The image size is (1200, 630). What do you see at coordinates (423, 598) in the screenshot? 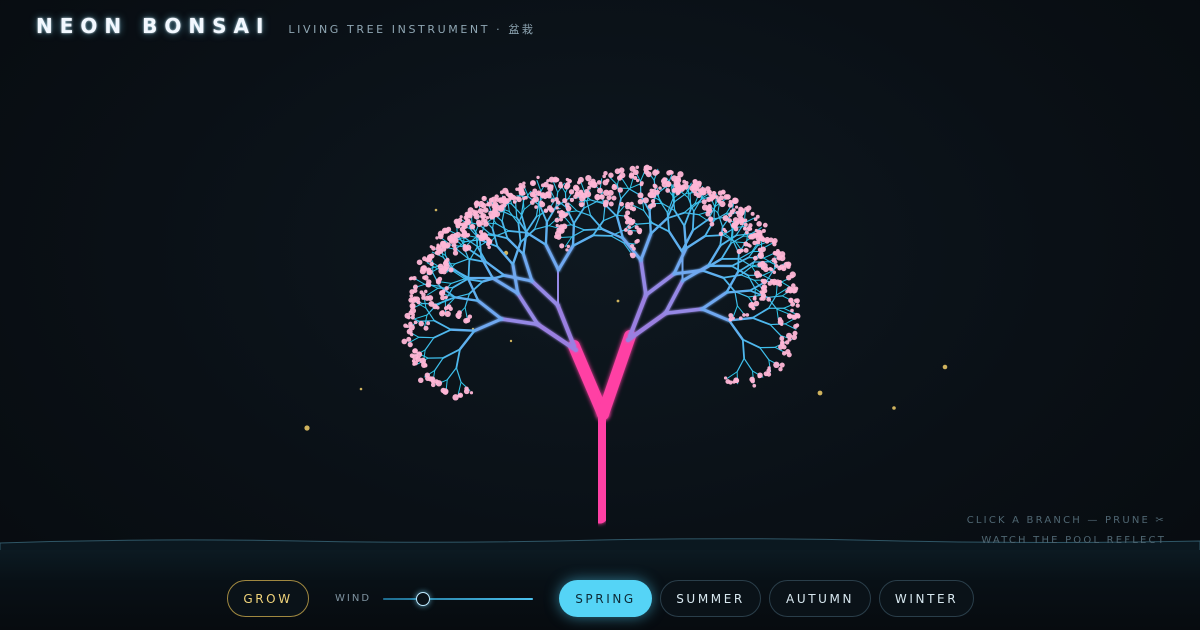
I see `wind-slider-thumb` at bounding box center [423, 598].